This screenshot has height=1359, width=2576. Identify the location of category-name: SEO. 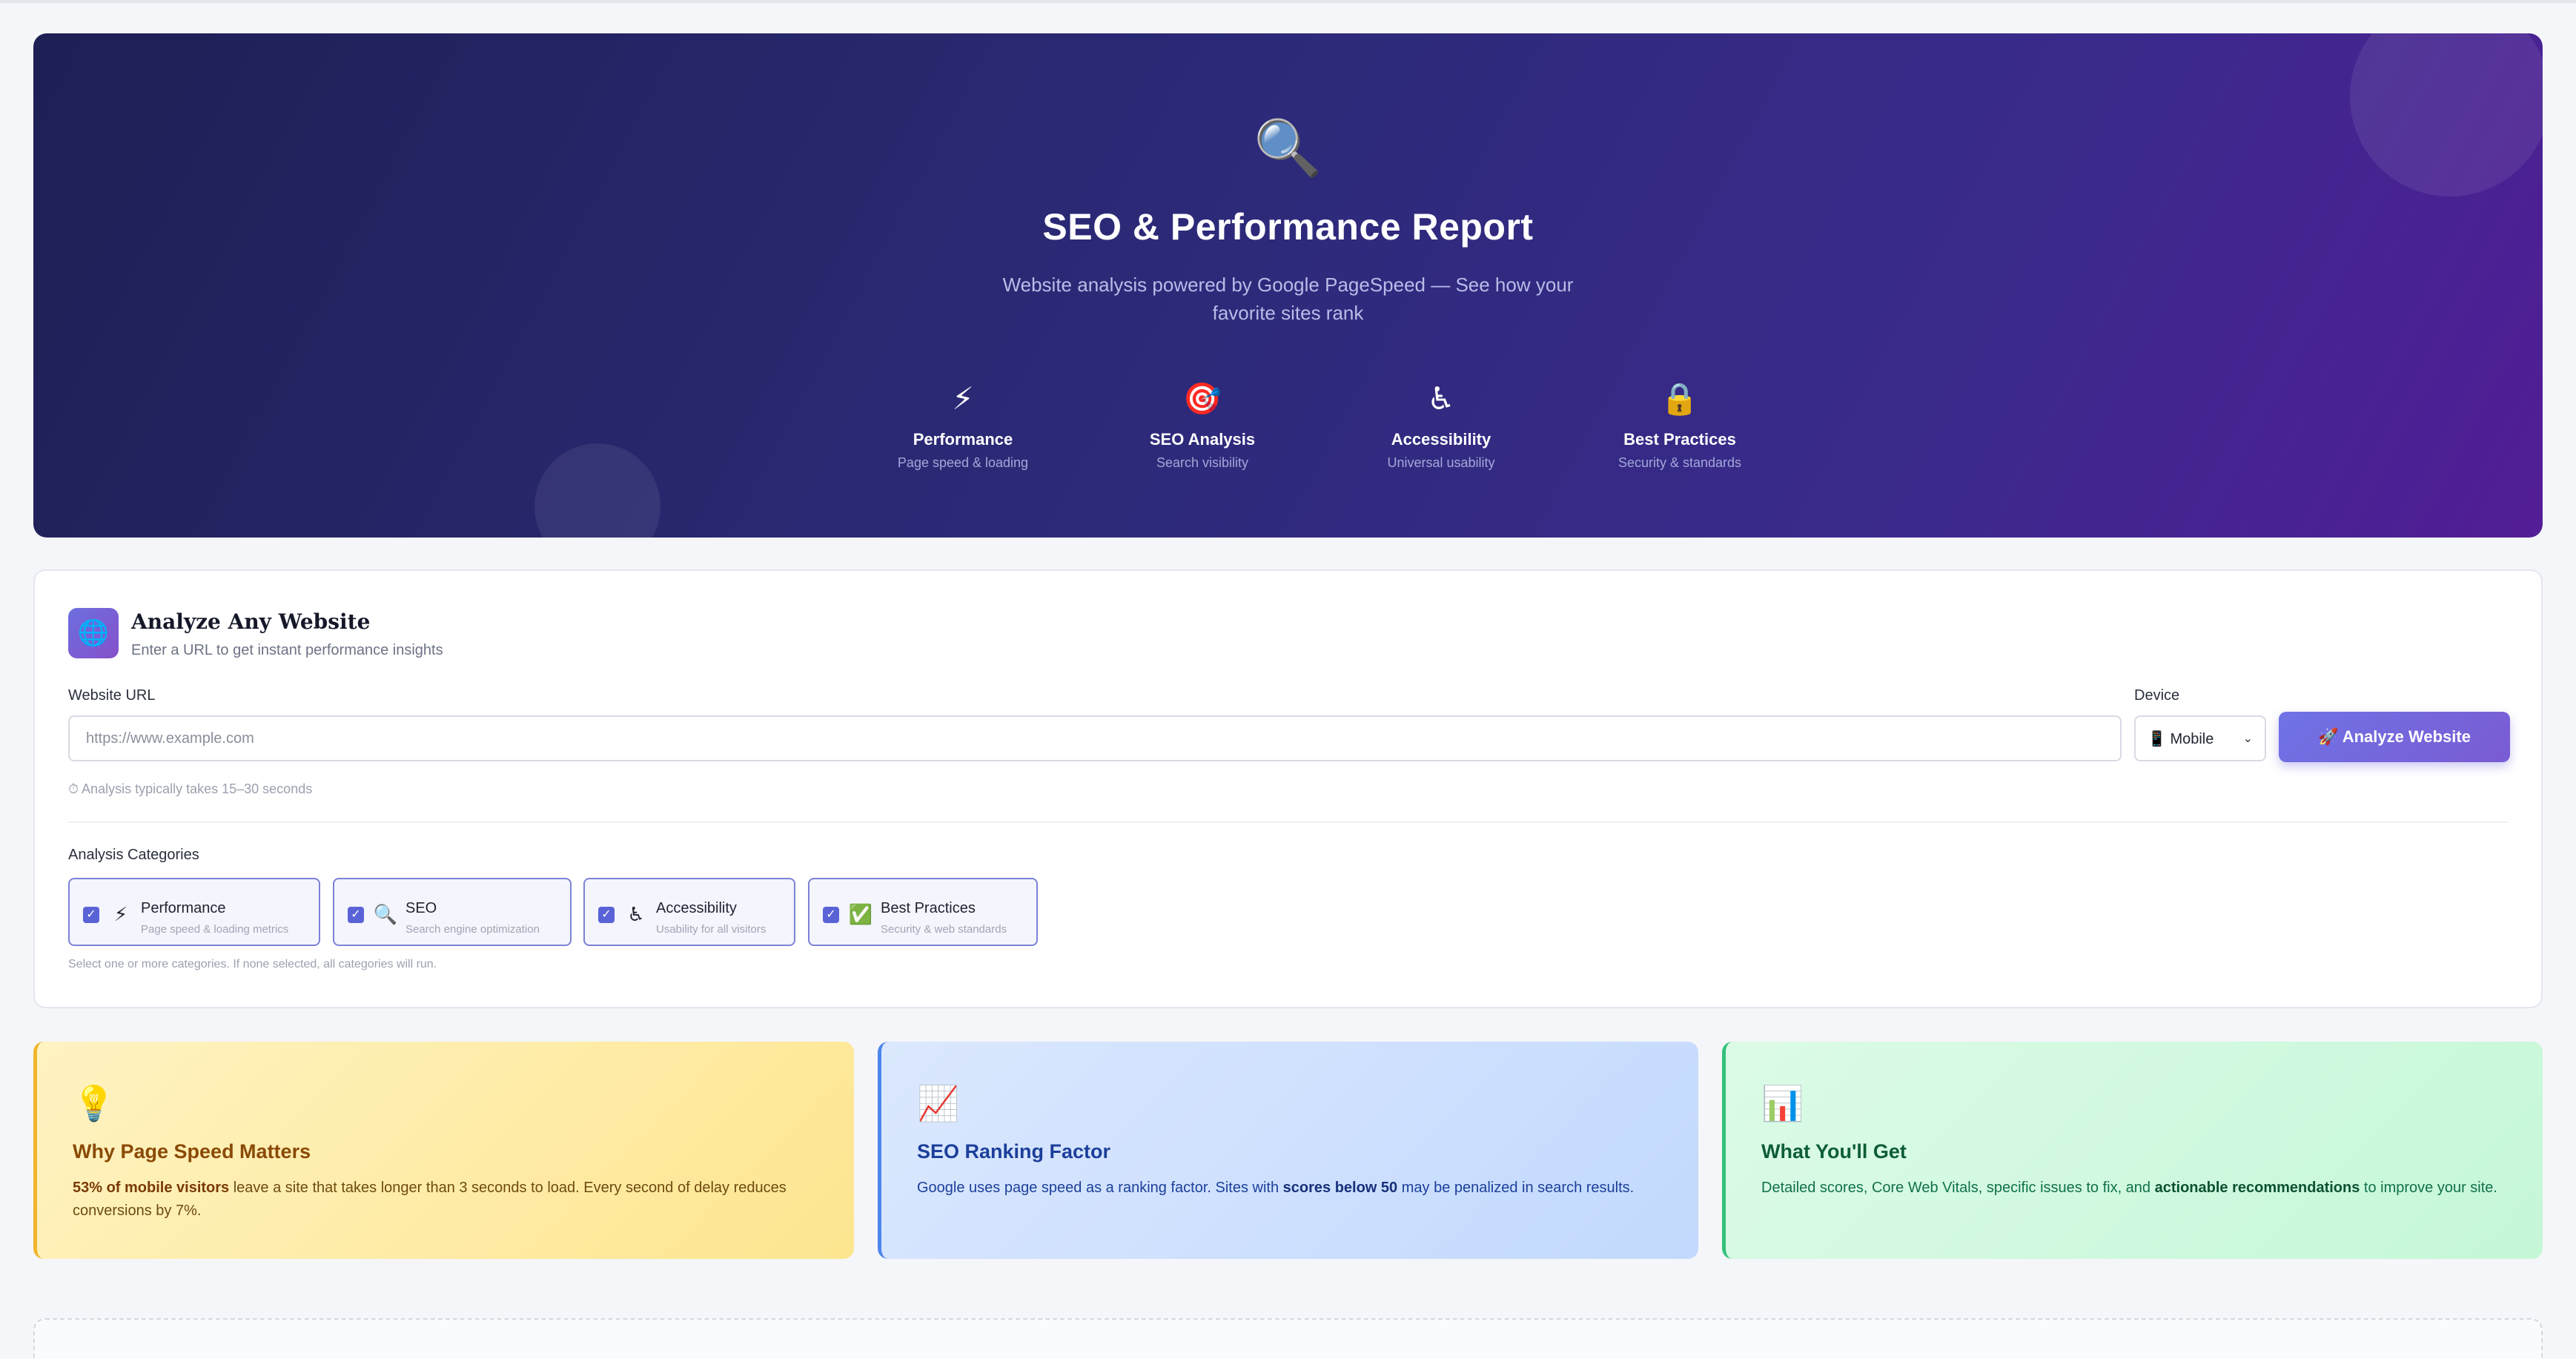
(421, 908).